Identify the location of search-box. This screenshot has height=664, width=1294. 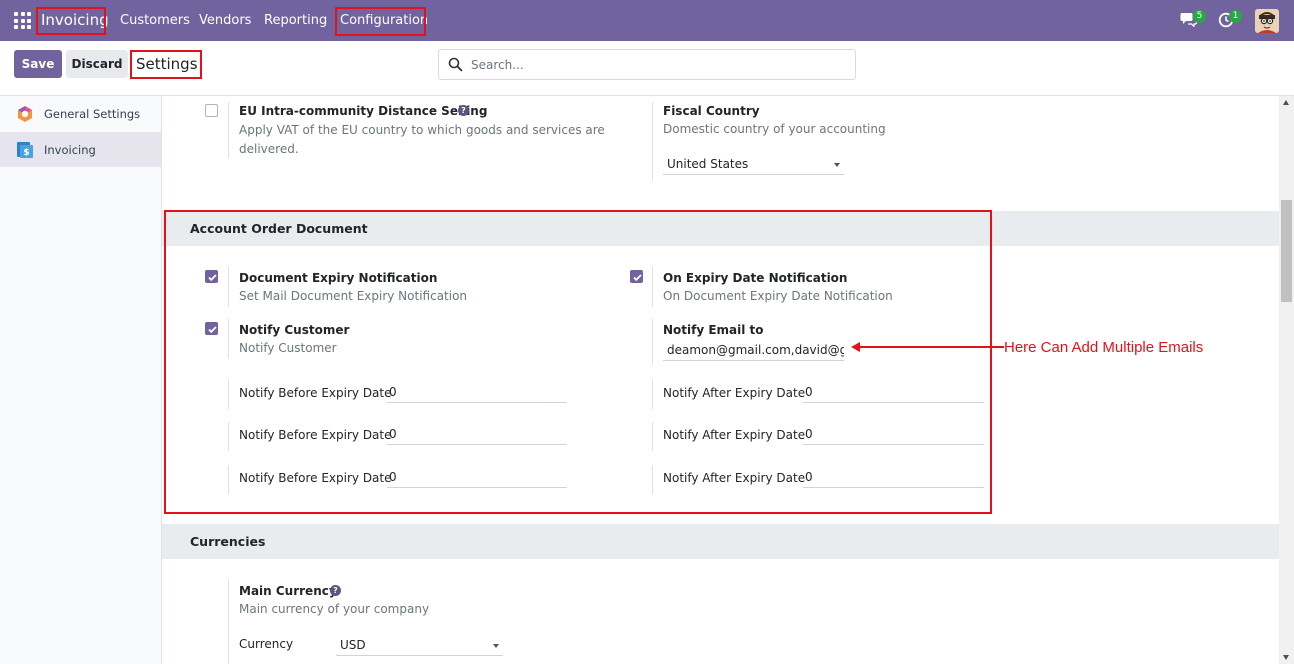
(647, 64).